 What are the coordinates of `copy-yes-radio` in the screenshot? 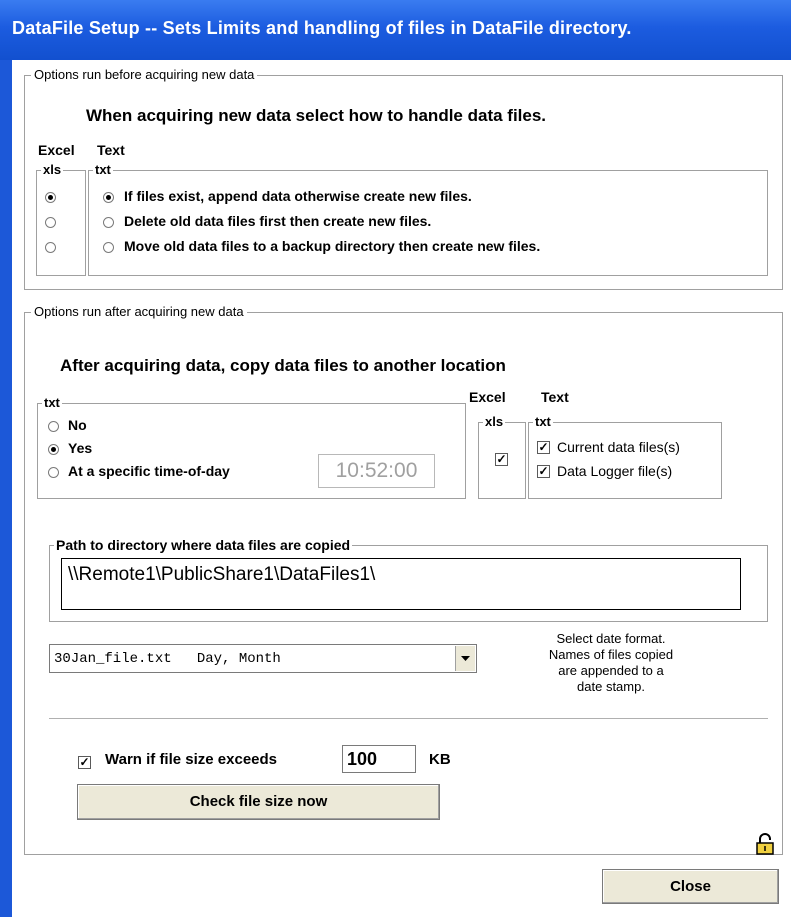 It's located at (53, 449).